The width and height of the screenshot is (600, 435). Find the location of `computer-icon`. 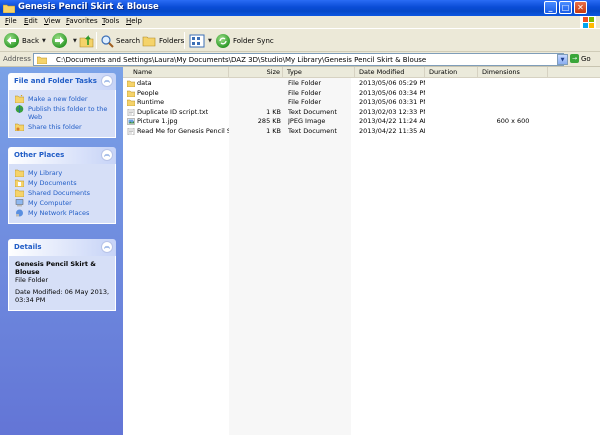

computer-icon is located at coordinates (19, 203).